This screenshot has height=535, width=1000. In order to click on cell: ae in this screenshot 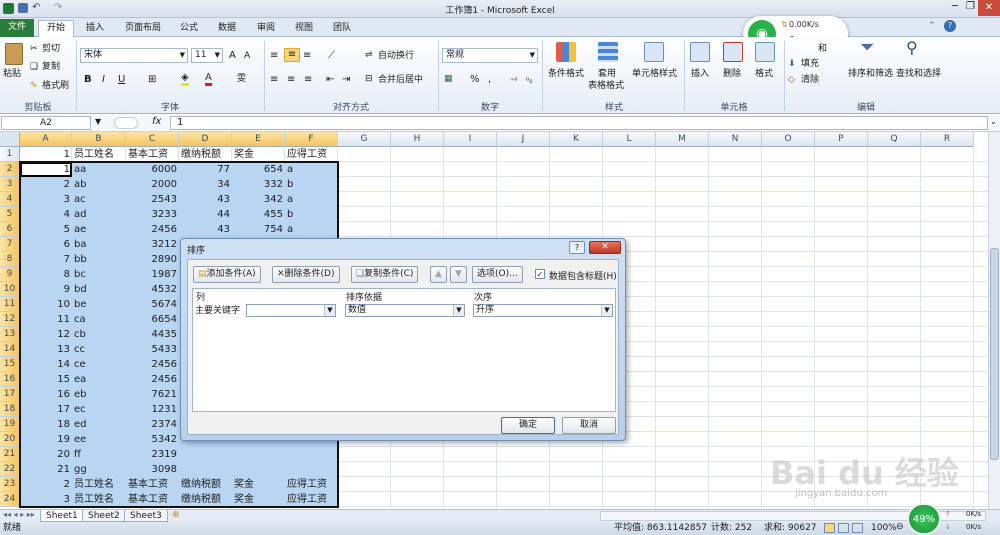, I will do `click(99, 229)`.